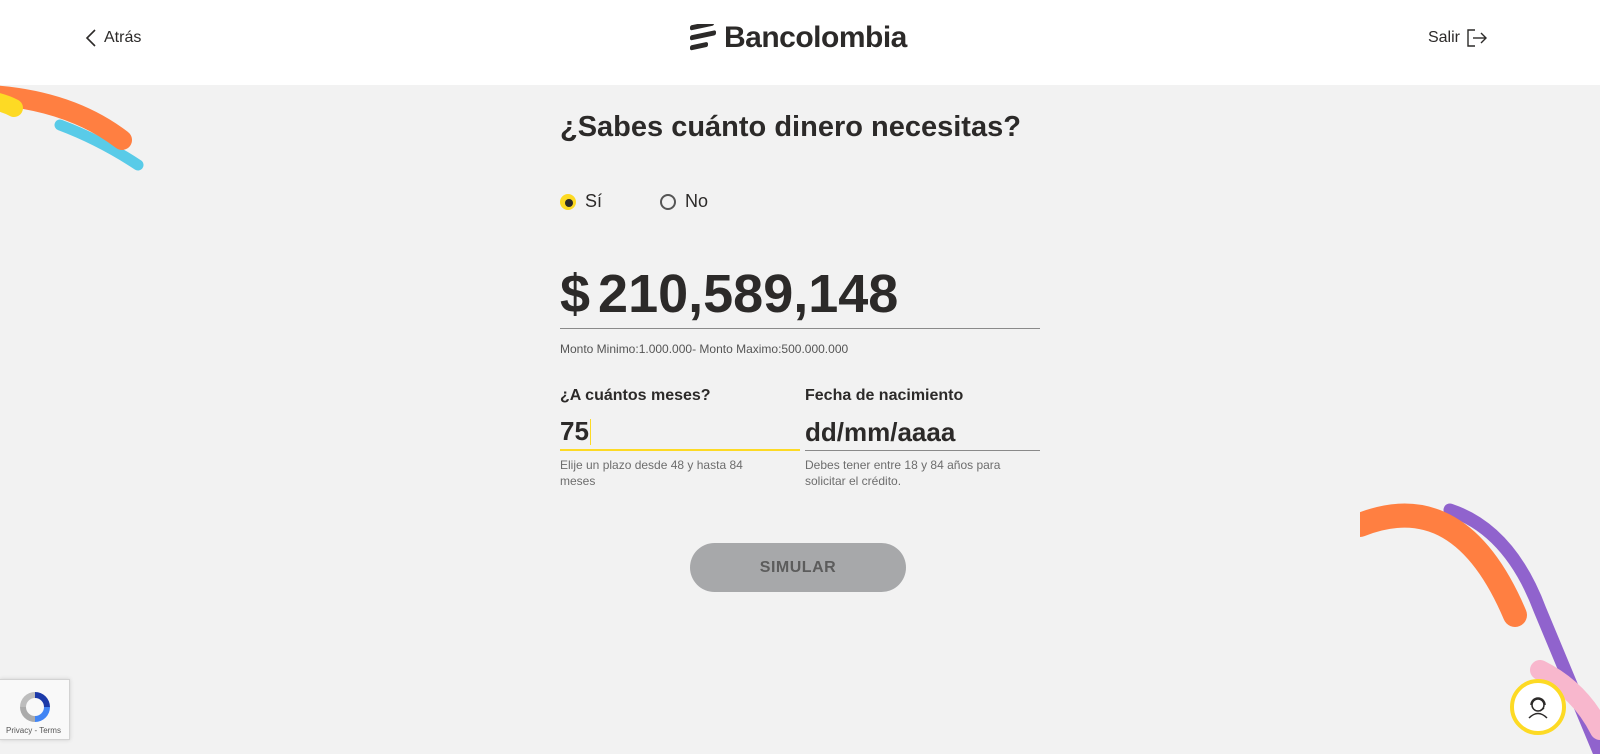 This screenshot has width=1600, height=754. I want to click on radio-no: No, so click(684, 201).